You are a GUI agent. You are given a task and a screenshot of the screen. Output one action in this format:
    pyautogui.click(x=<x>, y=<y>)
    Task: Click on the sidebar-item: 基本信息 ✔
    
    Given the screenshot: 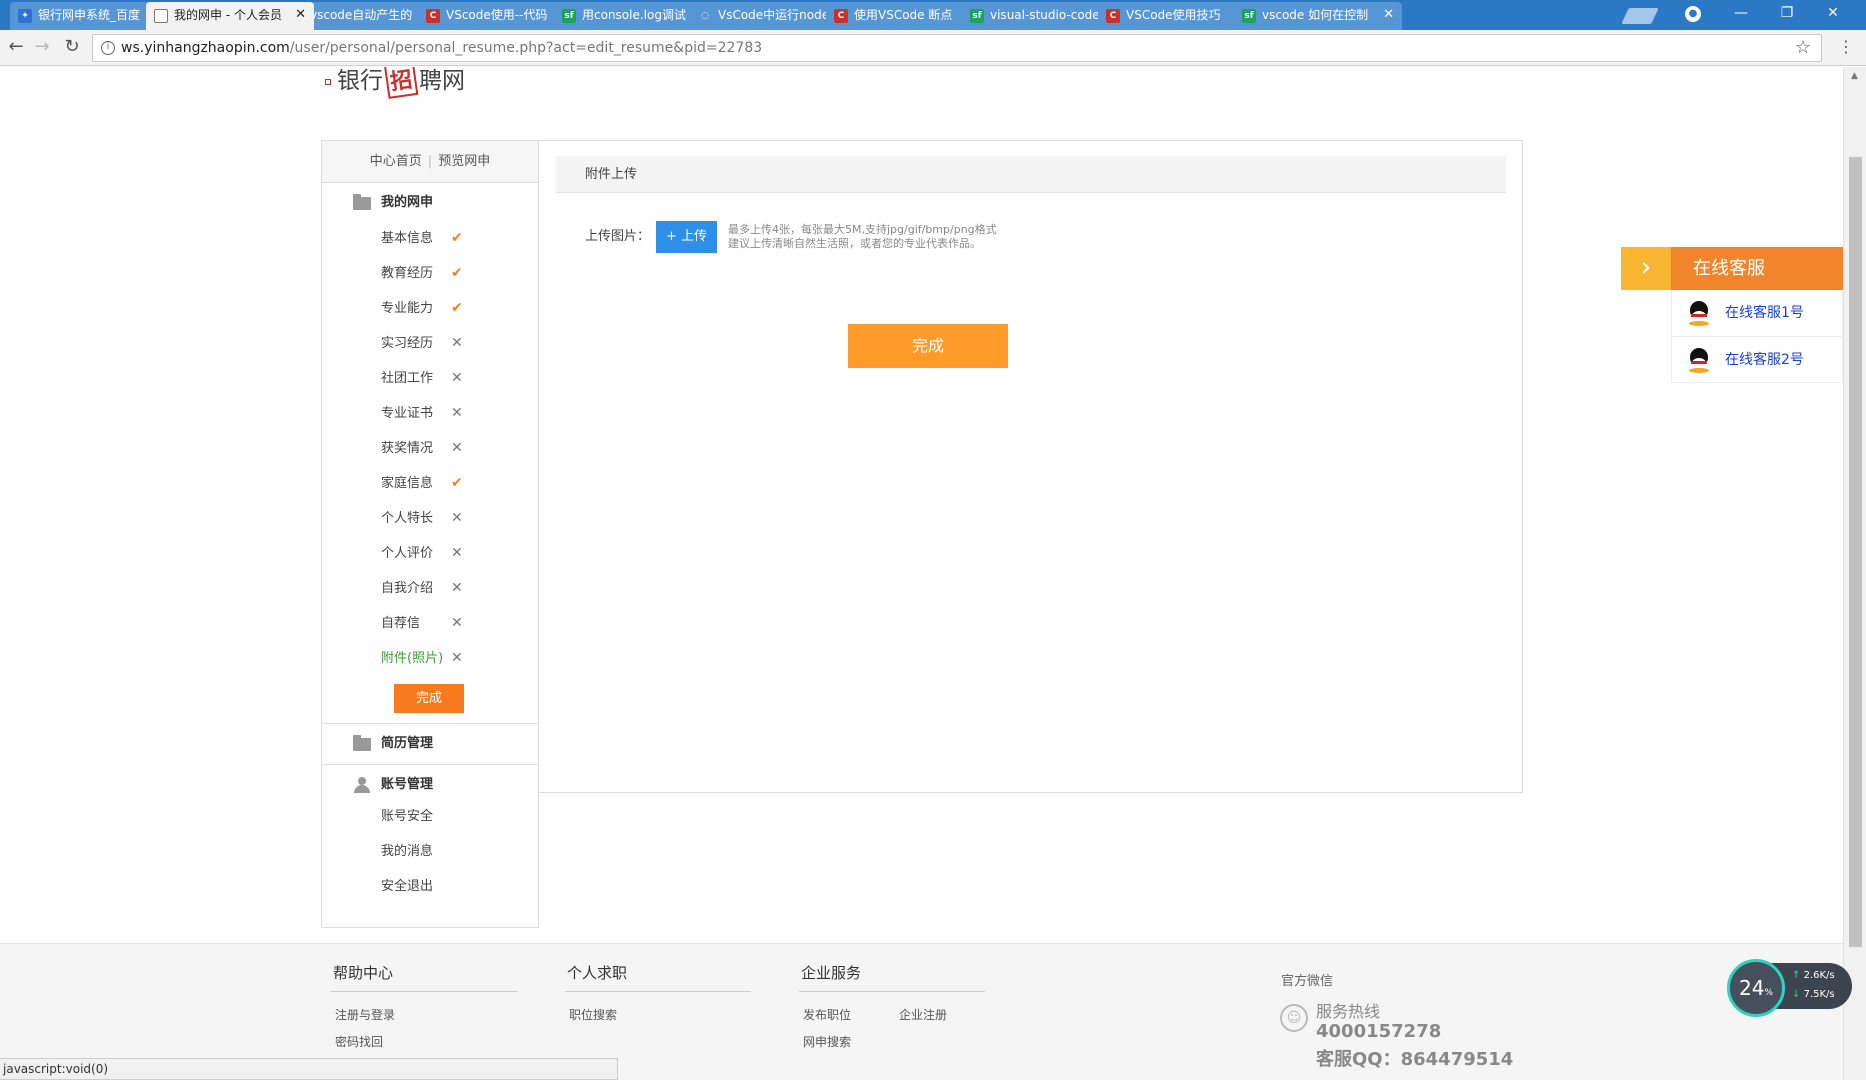 What is the action you would take?
    pyautogui.click(x=430, y=238)
    